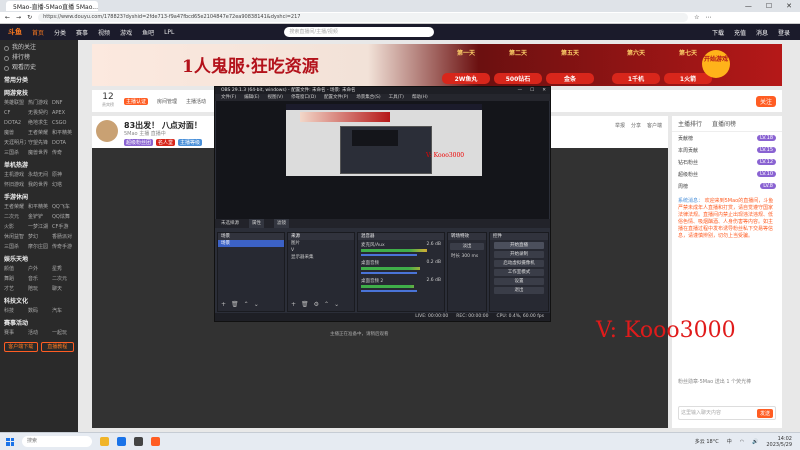 The width and height of the screenshot is (800, 450). I want to click on nav-yuba: 鱼吧, so click(148, 32).